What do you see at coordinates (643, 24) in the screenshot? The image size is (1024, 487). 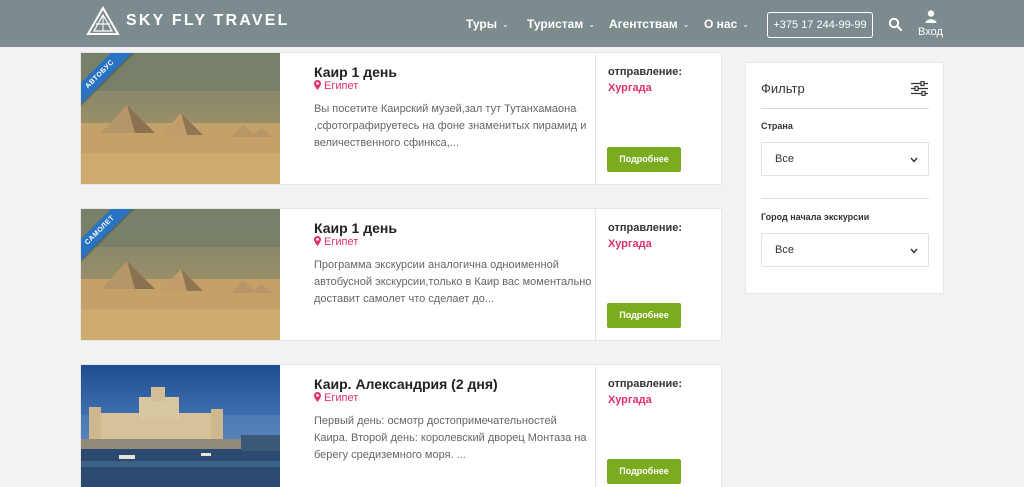 I see `nav-label: Агентствам` at bounding box center [643, 24].